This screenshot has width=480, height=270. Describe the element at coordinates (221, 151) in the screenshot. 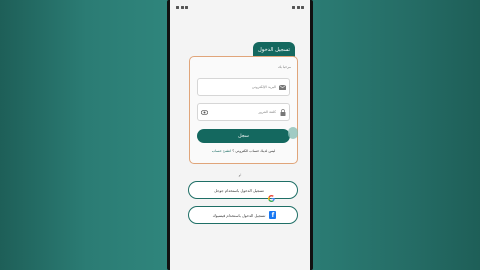

I see `signup-link: انشئ حساب` at that location.